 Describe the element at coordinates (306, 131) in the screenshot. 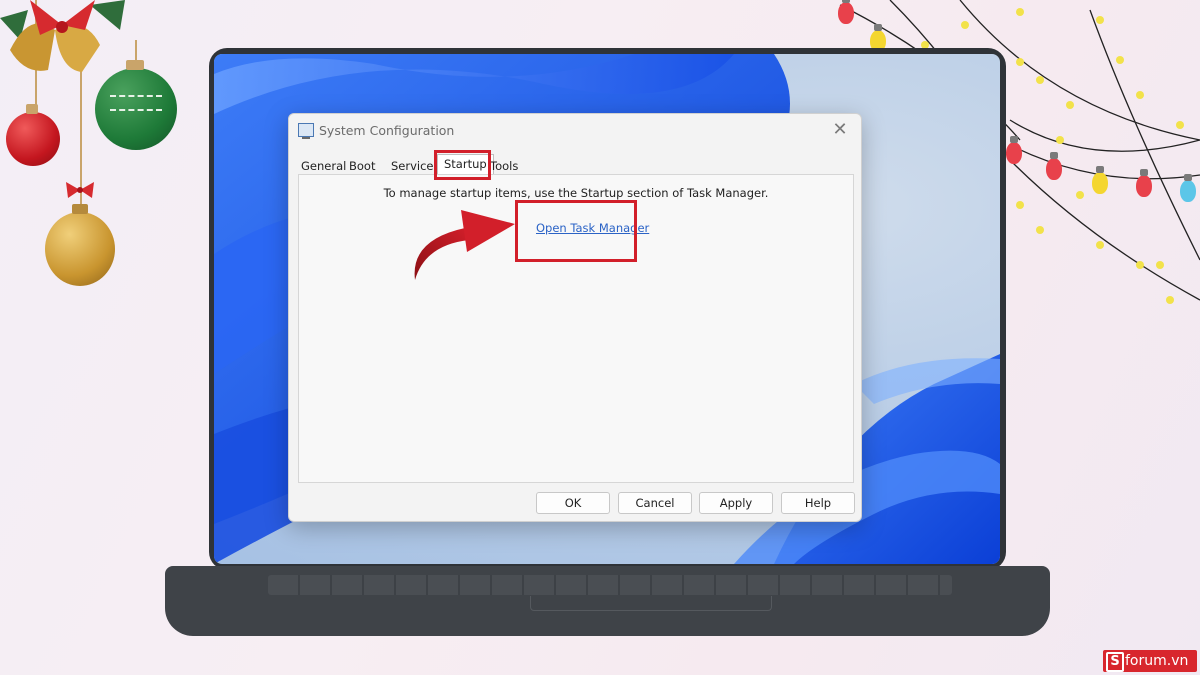

I see `app-monitor-icon` at that location.